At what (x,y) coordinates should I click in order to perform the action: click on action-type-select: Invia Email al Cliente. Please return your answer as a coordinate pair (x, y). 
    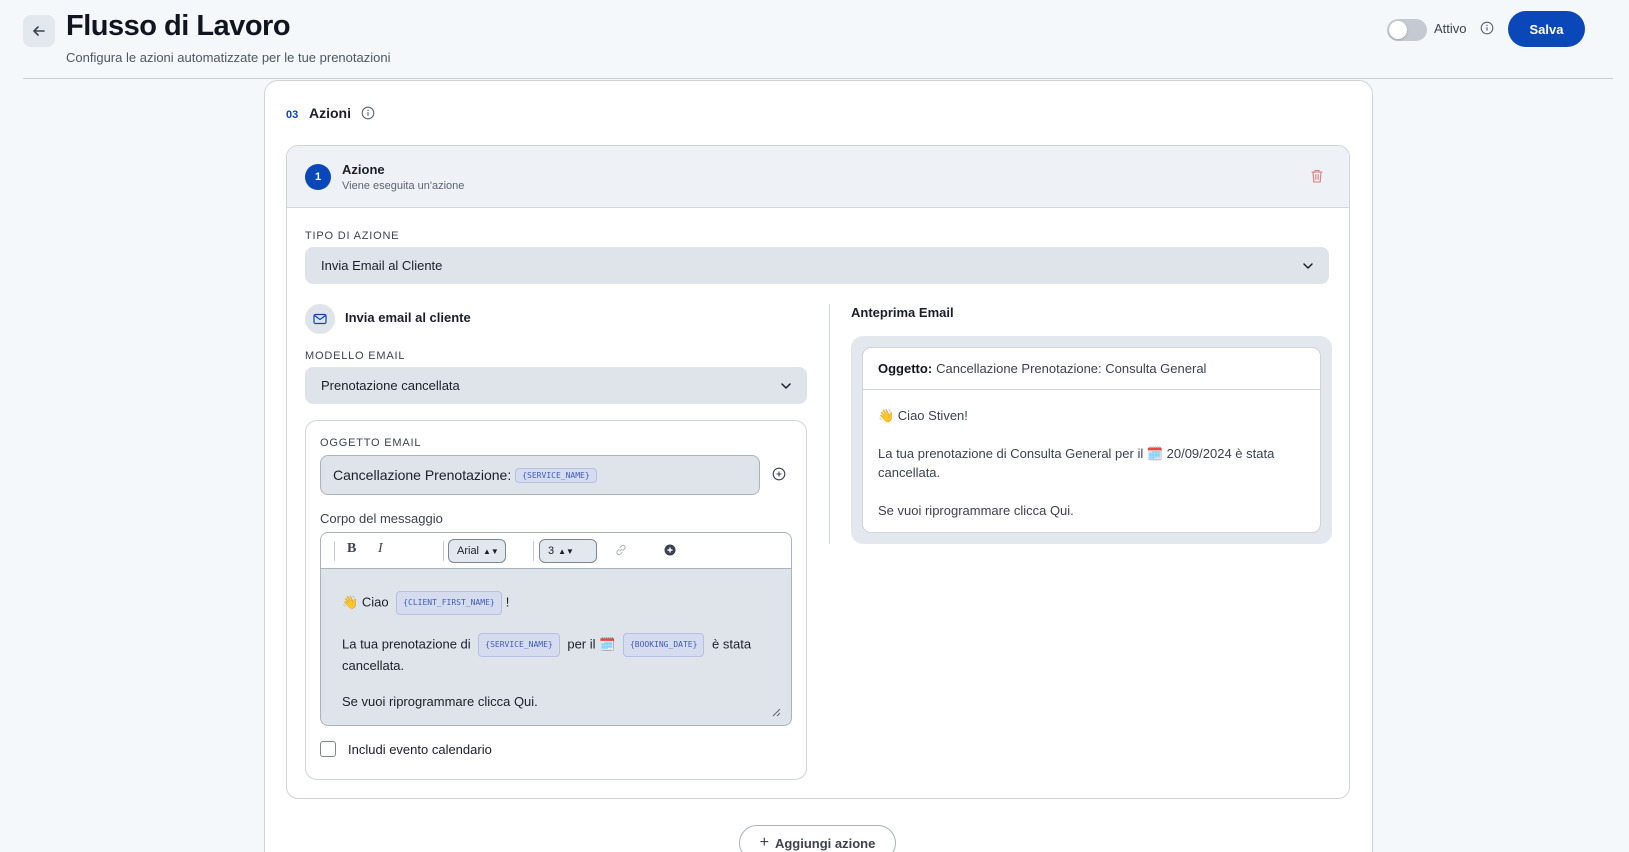
    Looking at the image, I should click on (817, 265).